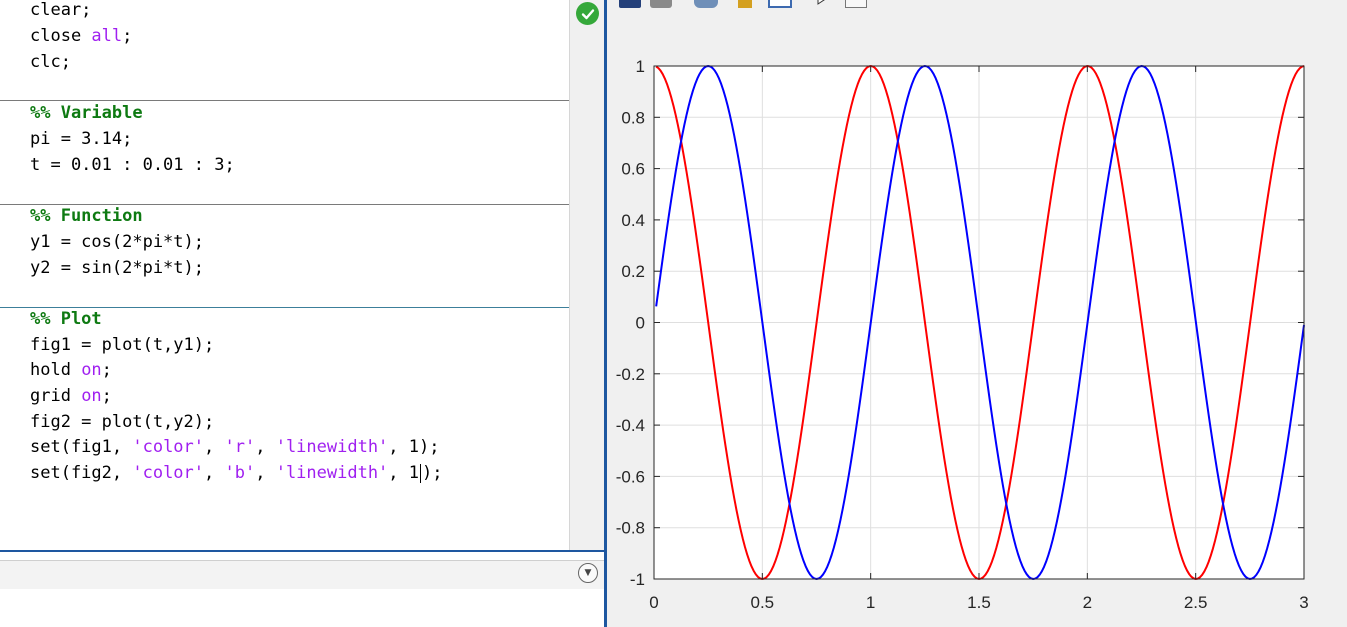 The width and height of the screenshot is (1347, 627). Describe the element at coordinates (640, 323) in the screenshot. I see `y-tick-label: 0` at that location.